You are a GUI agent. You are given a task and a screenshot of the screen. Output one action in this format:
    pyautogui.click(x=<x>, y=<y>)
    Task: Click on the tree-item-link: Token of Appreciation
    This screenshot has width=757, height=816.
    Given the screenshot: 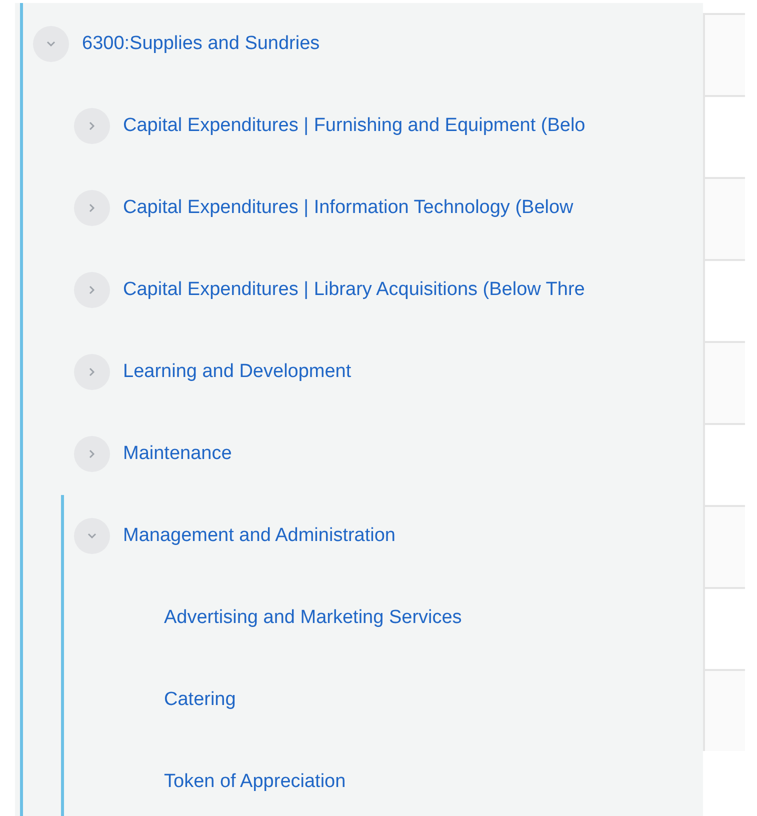 What is the action you would take?
    pyautogui.click(x=255, y=782)
    